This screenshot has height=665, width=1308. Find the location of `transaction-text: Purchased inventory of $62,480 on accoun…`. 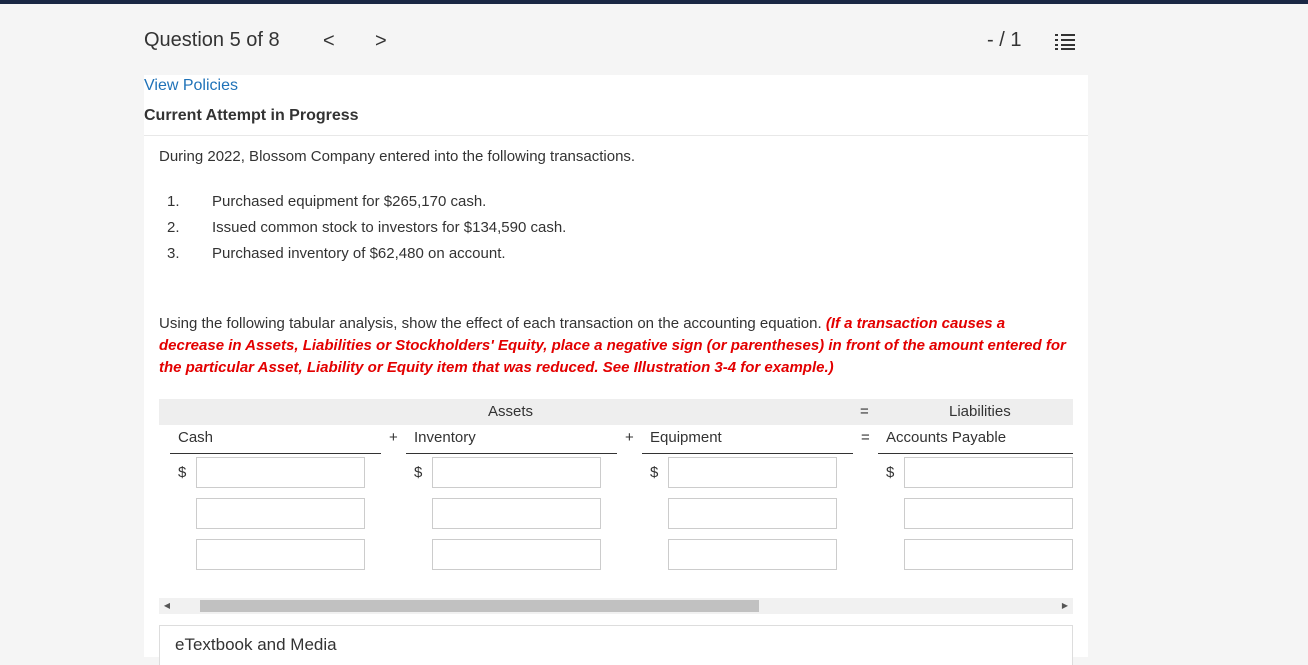

transaction-text: Purchased inventory of $62,480 on accoun… is located at coordinates (359, 253).